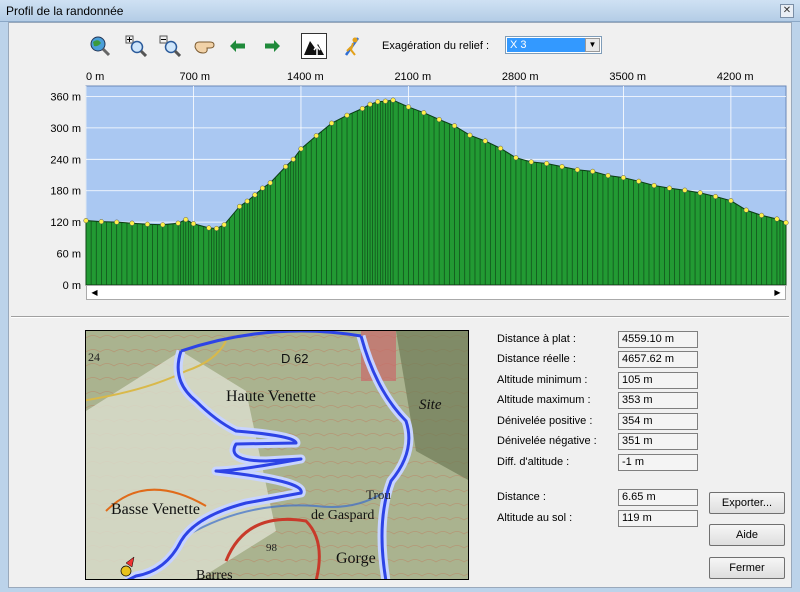 This screenshot has height=592, width=800. What do you see at coordinates (592, 45) in the screenshot?
I see `chevron-down-icon: ▼` at bounding box center [592, 45].